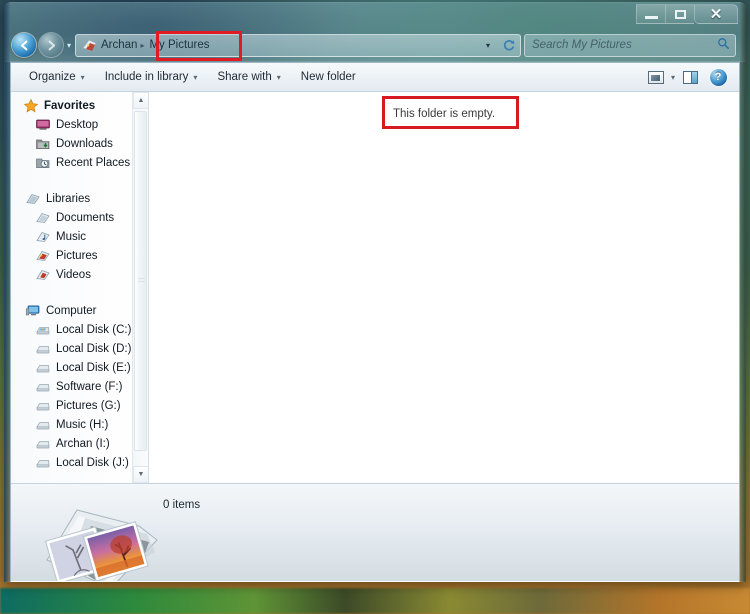  What do you see at coordinates (93, 162) in the screenshot?
I see `sidebar-label-recent-places: Recent Places` at bounding box center [93, 162].